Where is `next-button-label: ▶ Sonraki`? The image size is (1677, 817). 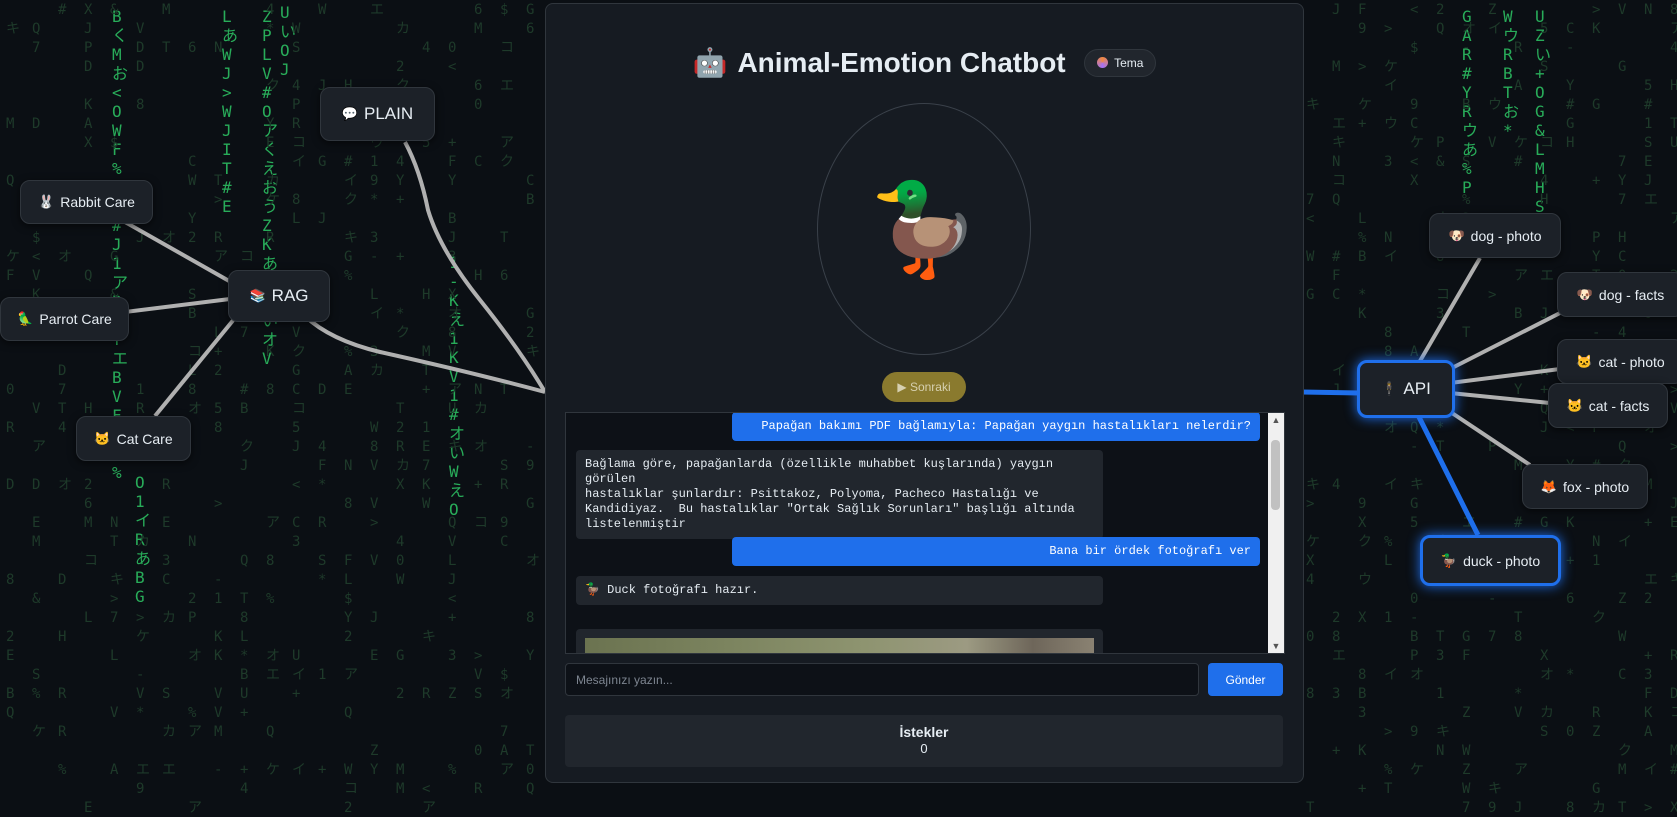 next-button-label: ▶ Sonraki is located at coordinates (924, 387).